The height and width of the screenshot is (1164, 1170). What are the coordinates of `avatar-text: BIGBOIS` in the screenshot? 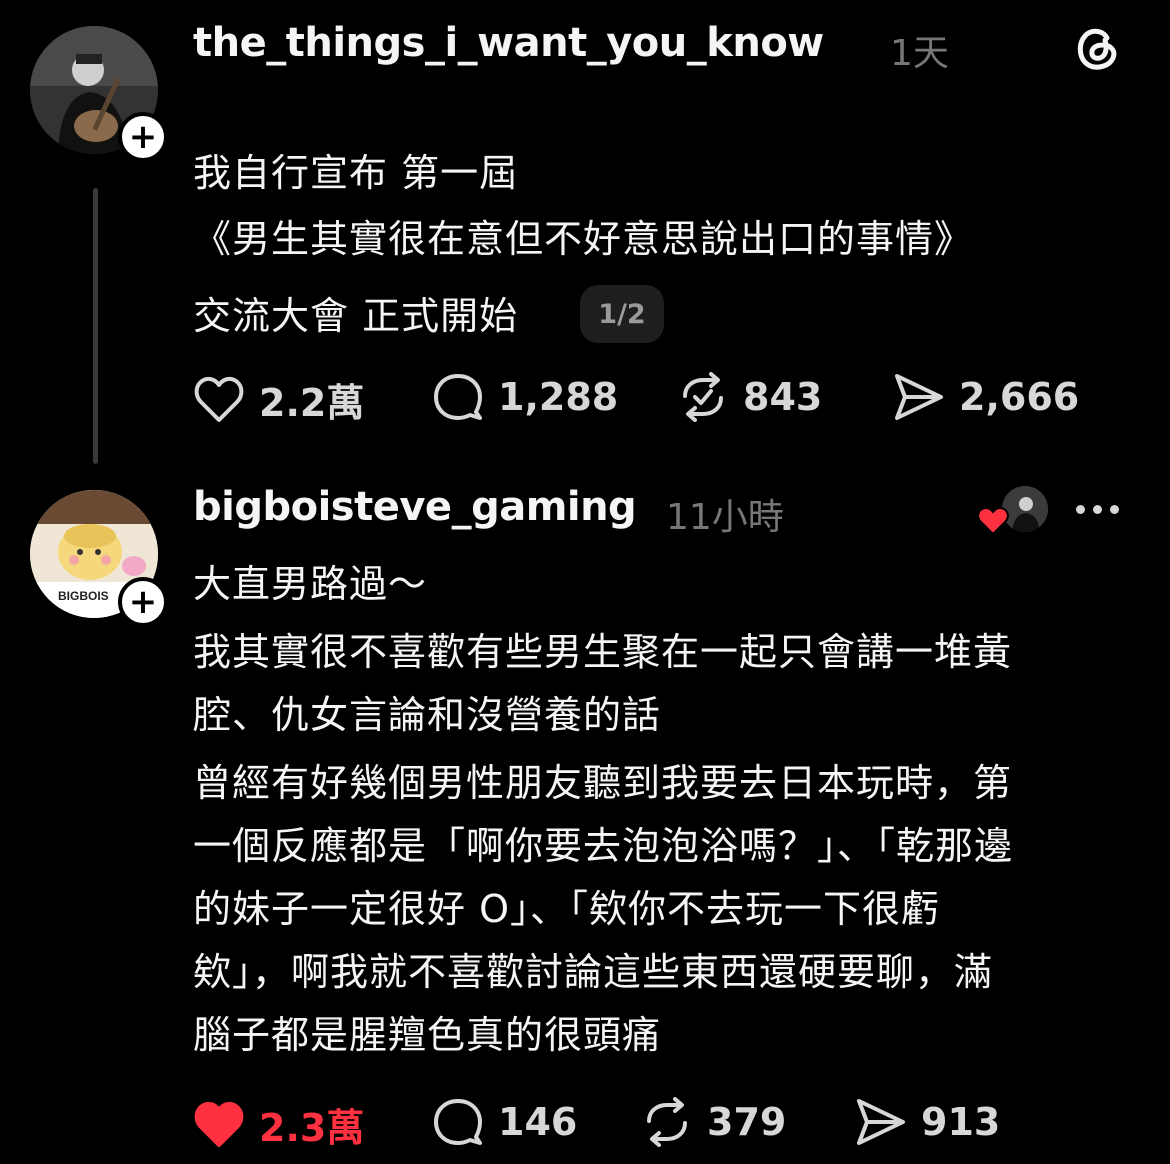 It's located at (83, 596).